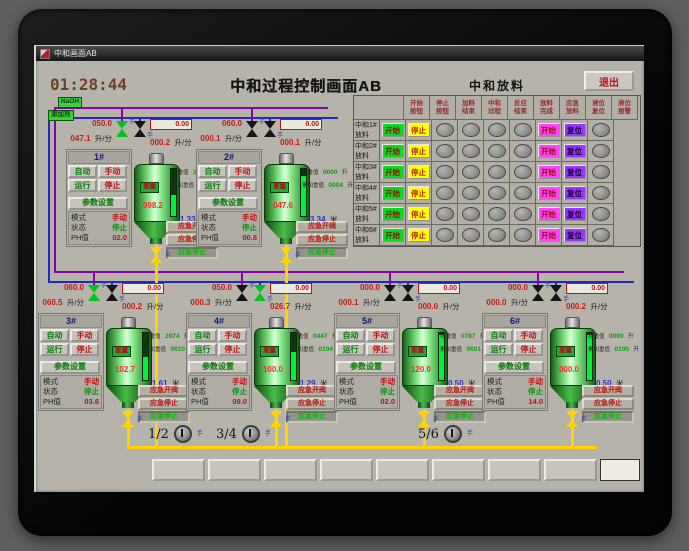  I want to click on discharge-done-indicator, so click(522, 214).